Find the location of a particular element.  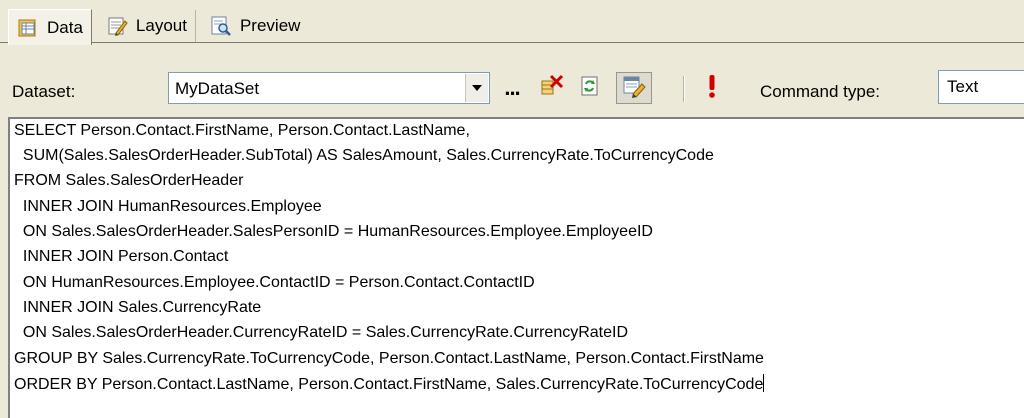

tab-data: Data is located at coordinates (50, 27).